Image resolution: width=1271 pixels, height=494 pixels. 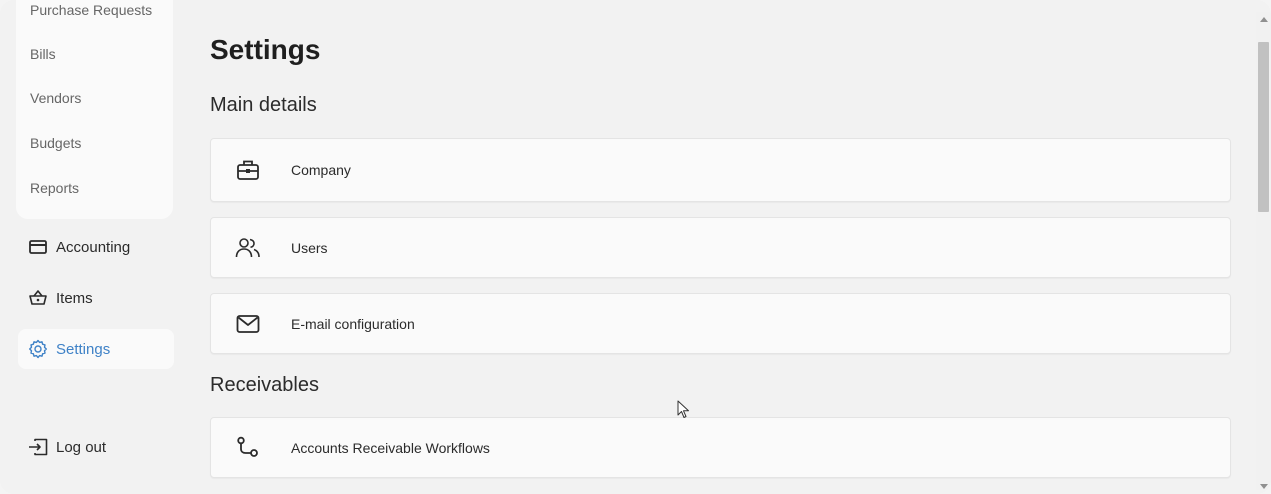 I want to click on sidebar-item-vendors: Vendors, so click(x=55, y=98).